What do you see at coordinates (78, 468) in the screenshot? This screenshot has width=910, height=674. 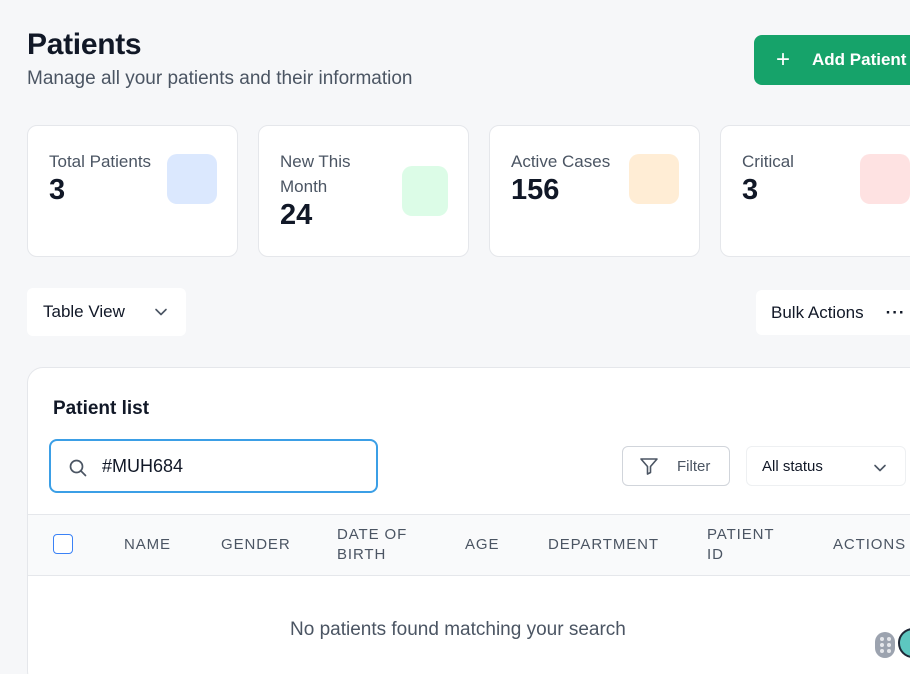 I see `search-icon` at bounding box center [78, 468].